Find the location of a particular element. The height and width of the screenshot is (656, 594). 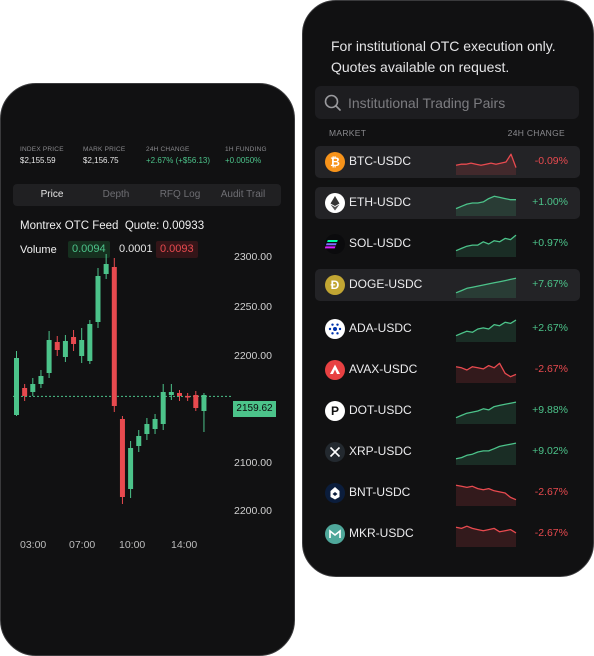

xrp-icon is located at coordinates (335, 452).